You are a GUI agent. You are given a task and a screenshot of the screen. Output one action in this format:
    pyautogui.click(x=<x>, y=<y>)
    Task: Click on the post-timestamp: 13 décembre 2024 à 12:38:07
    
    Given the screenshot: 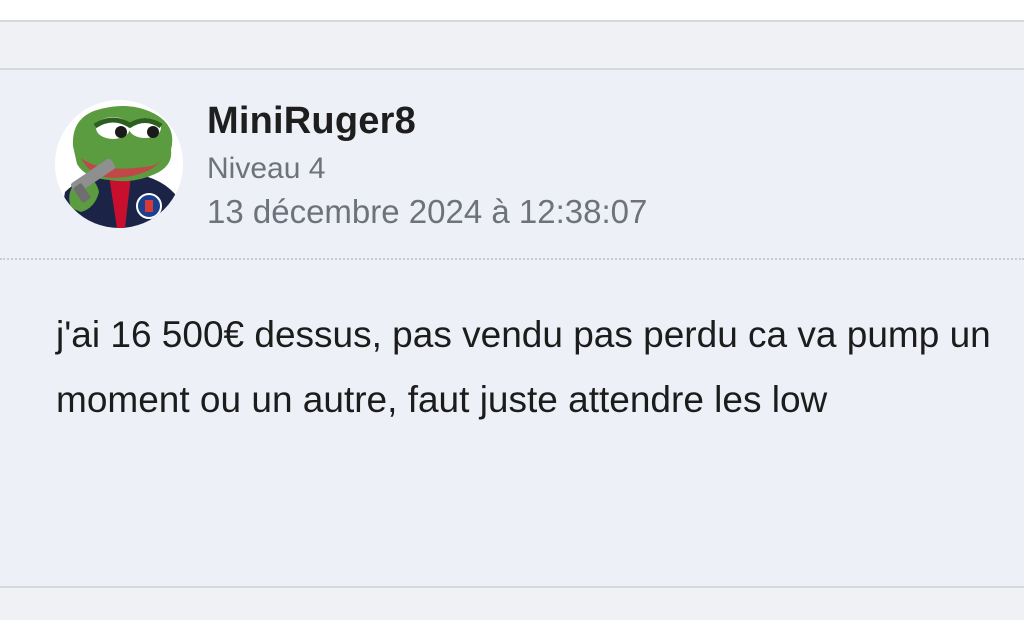 What is the action you would take?
    pyautogui.click(x=427, y=212)
    